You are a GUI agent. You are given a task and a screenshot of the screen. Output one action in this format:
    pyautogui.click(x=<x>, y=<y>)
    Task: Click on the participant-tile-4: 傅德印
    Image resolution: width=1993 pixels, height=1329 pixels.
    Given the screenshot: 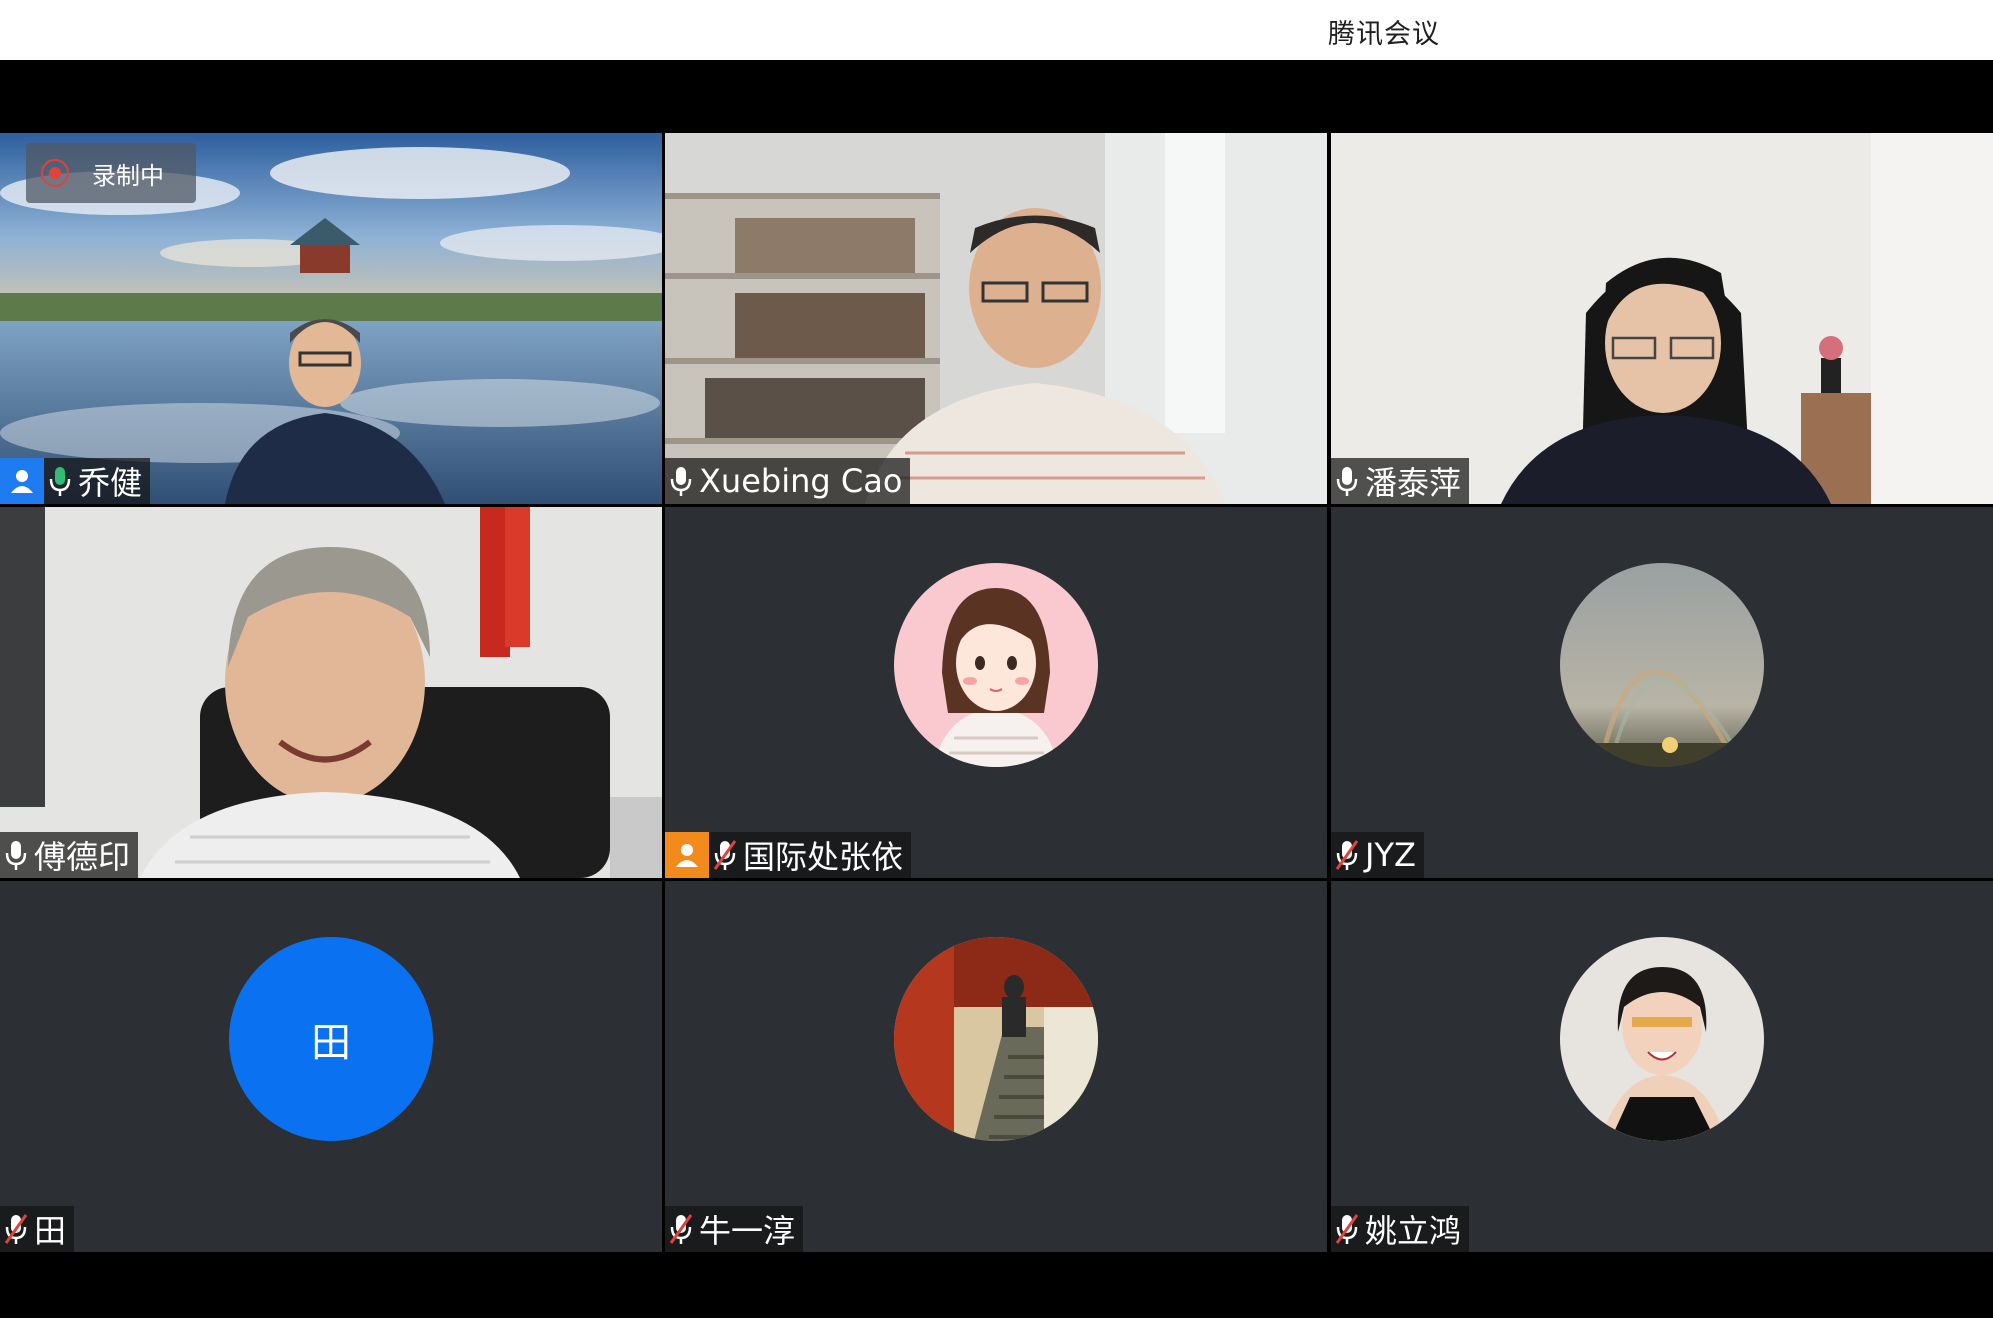 What is the action you would take?
    pyautogui.click(x=331, y=692)
    